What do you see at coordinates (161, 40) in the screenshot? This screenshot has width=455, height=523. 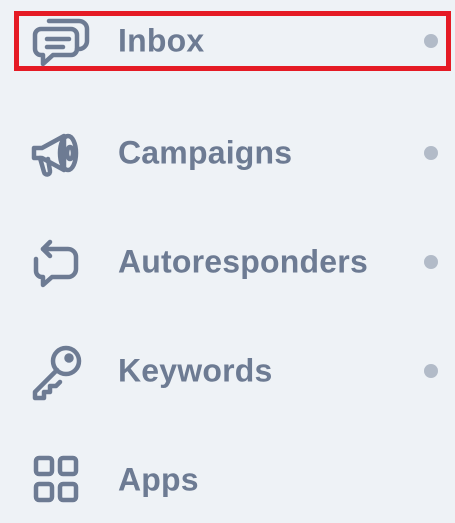 I see `sidebar-item-label: Inbox` at bounding box center [161, 40].